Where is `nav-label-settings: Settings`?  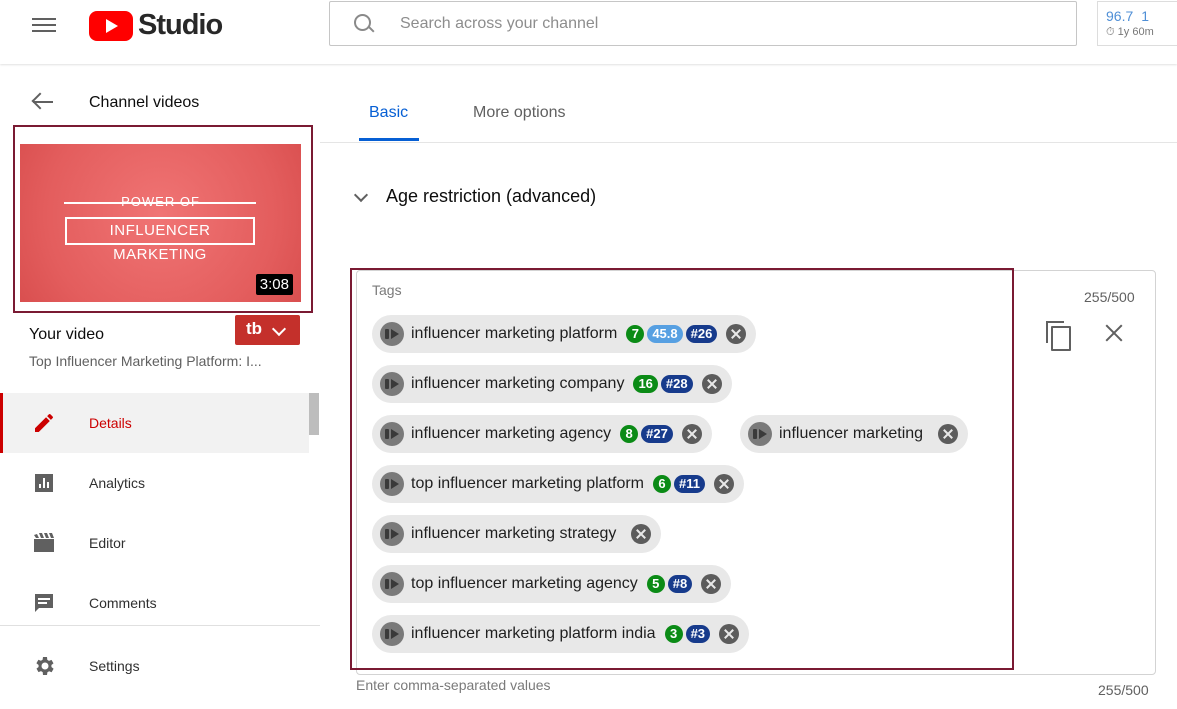
nav-label-settings: Settings is located at coordinates (114, 666).